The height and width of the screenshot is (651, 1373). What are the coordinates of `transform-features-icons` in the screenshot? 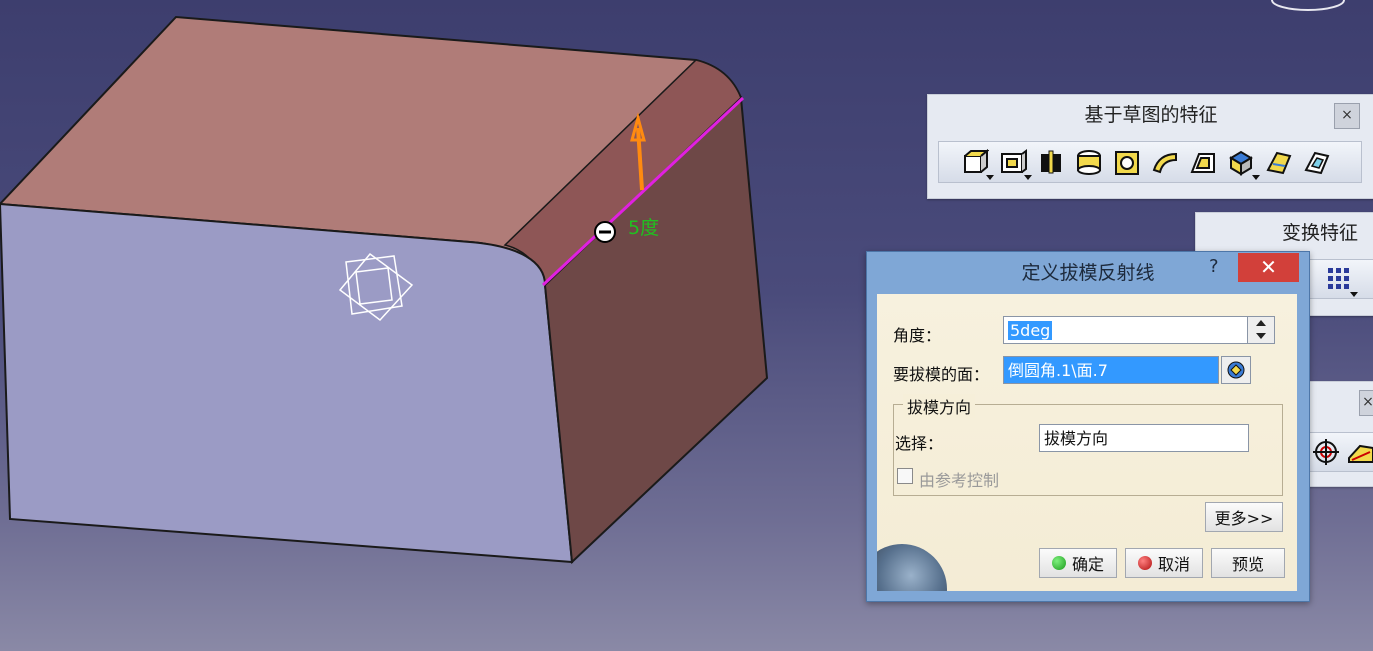 It's located at (1339, 279).